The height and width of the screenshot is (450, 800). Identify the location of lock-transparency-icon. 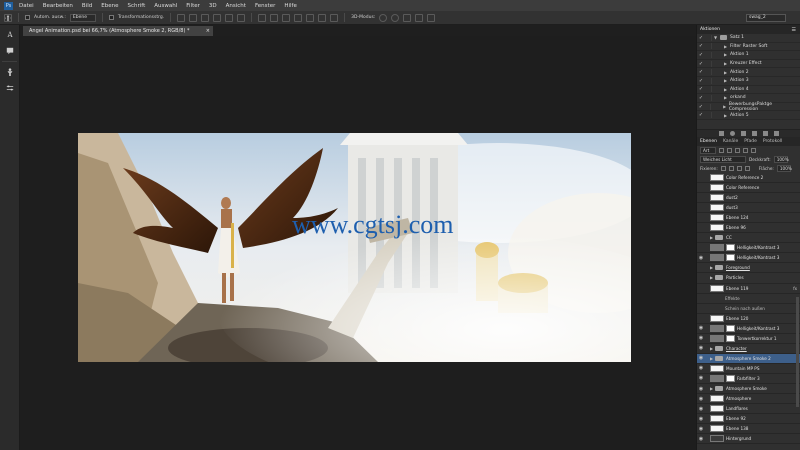
(723, 168).